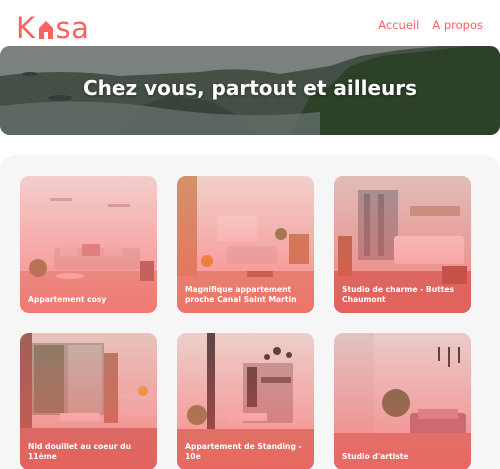 Image resolution: width=500 pixels, height=469 pixels. I want to click on listing-title: Appartement de Standing - 10e, so click(243, 451).